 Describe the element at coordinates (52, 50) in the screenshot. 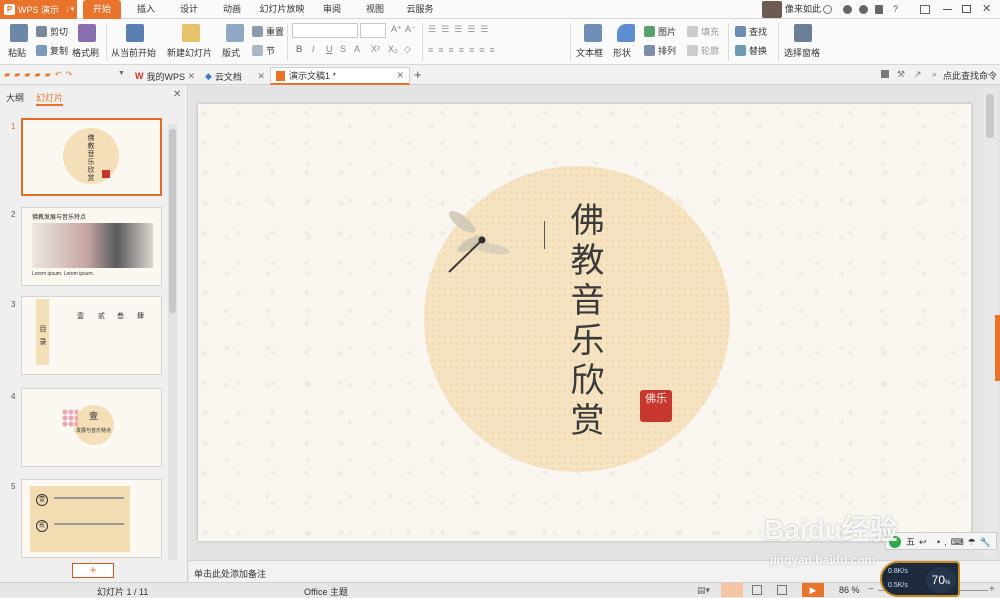

I see `copy-button: 复制` at that location.